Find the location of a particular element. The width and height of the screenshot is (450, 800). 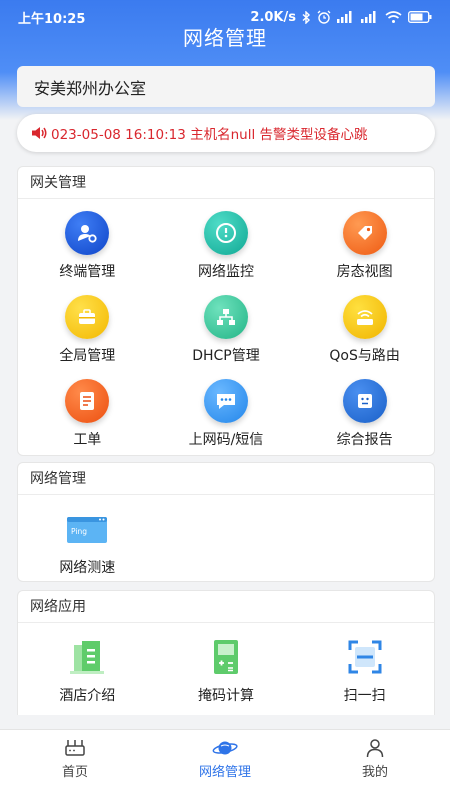

hotel-intro-button: 酒店介绍 is located at coordinates (87, 665).